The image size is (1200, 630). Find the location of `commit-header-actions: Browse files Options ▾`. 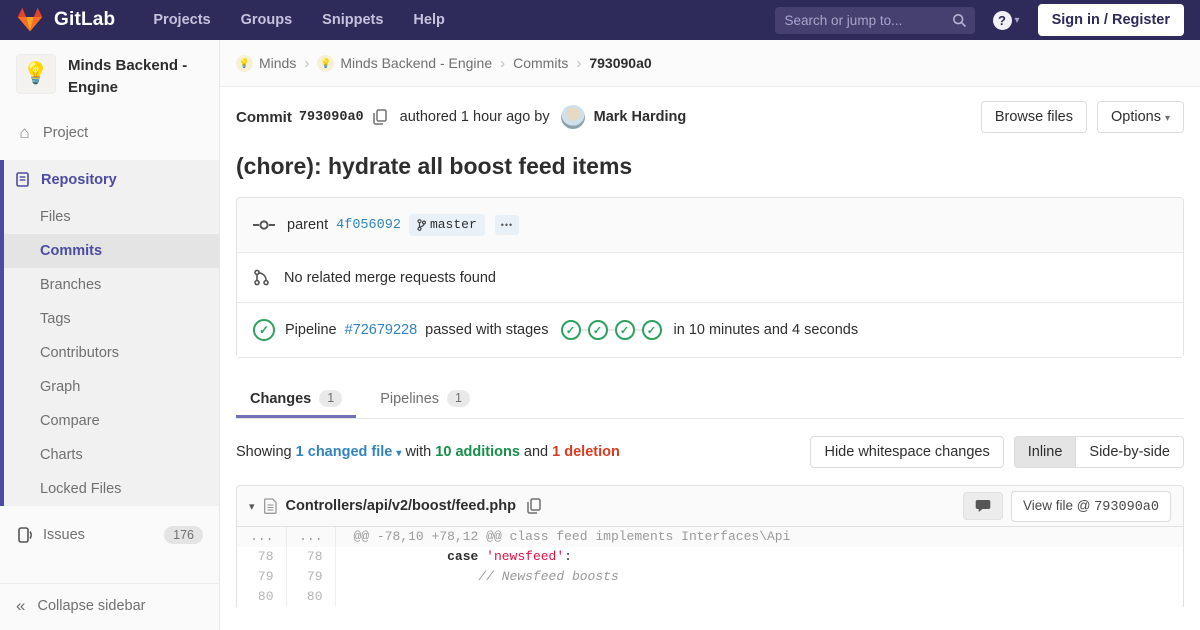

commit-header-actions: Browse files Options ▾ is located at coordinates (1082, 117).